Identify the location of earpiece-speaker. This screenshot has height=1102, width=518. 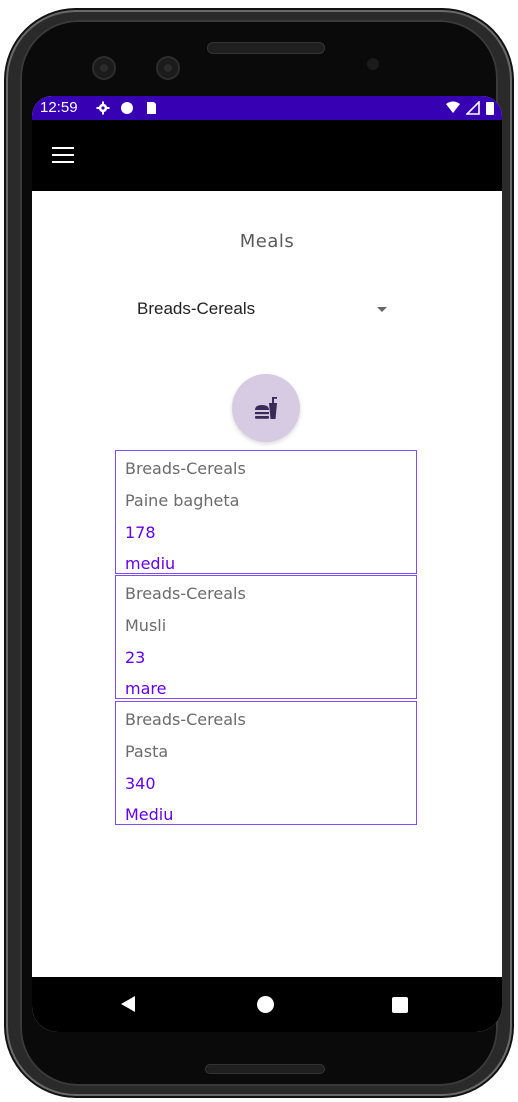
(266, 48).